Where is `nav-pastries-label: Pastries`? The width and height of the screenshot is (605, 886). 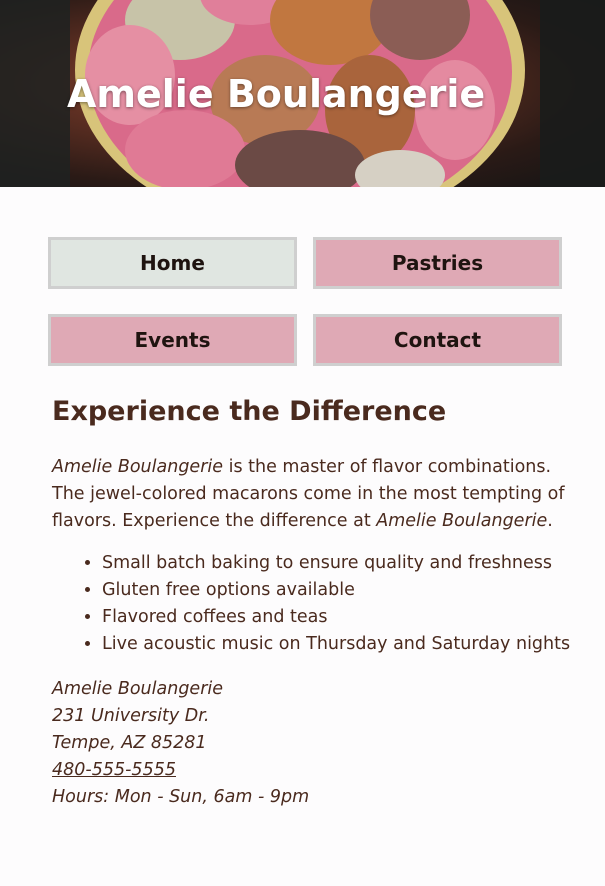 nav-pastries-label: Pastries is located at coordinates (437, 263).